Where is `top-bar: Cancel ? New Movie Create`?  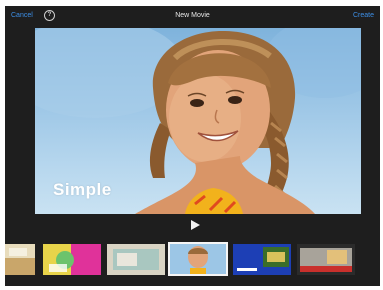 top-bar: Cancel ? New Movie Create is located at coordinates (192, 16).